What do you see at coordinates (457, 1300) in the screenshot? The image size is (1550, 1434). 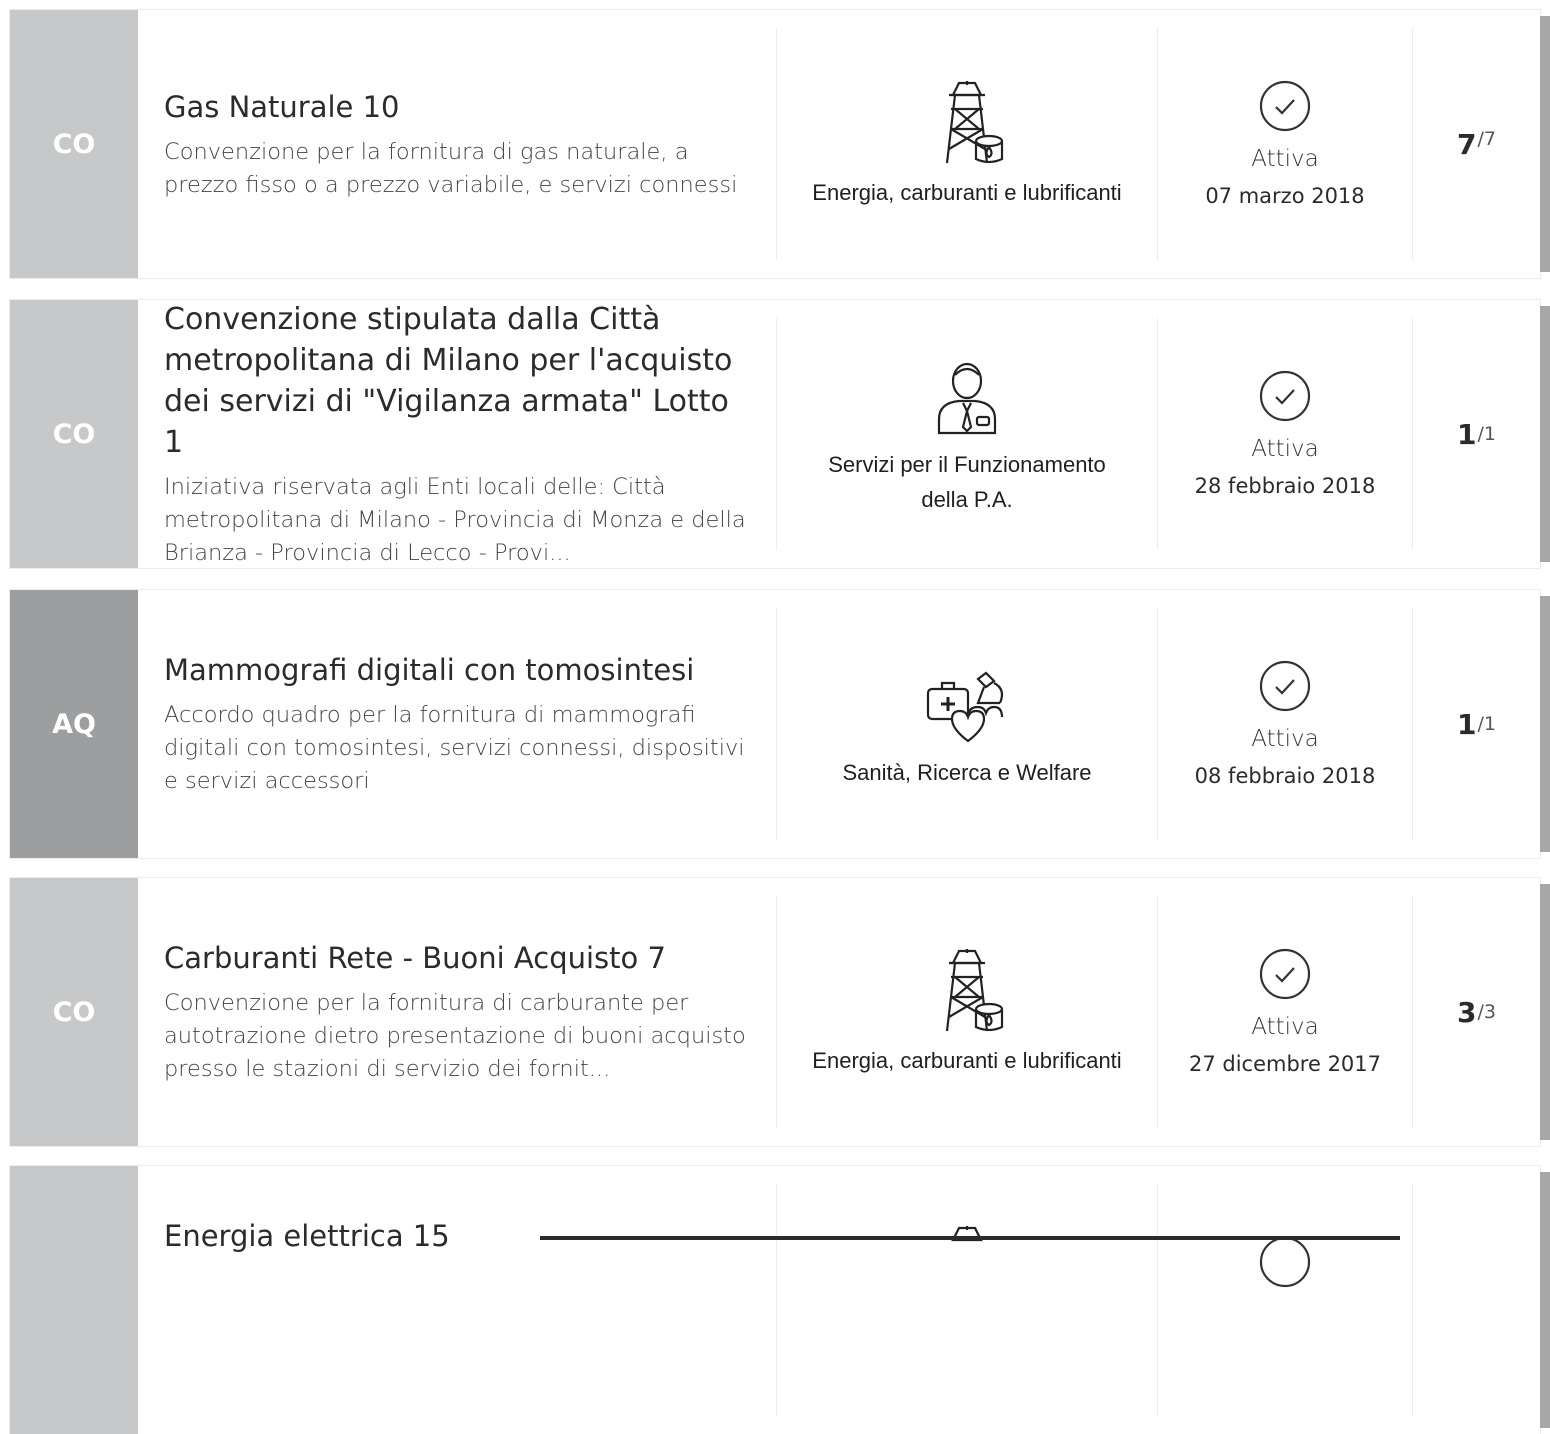 I see `initiative-info: Energia elettrica 15` at bounding box center [457, 1300].